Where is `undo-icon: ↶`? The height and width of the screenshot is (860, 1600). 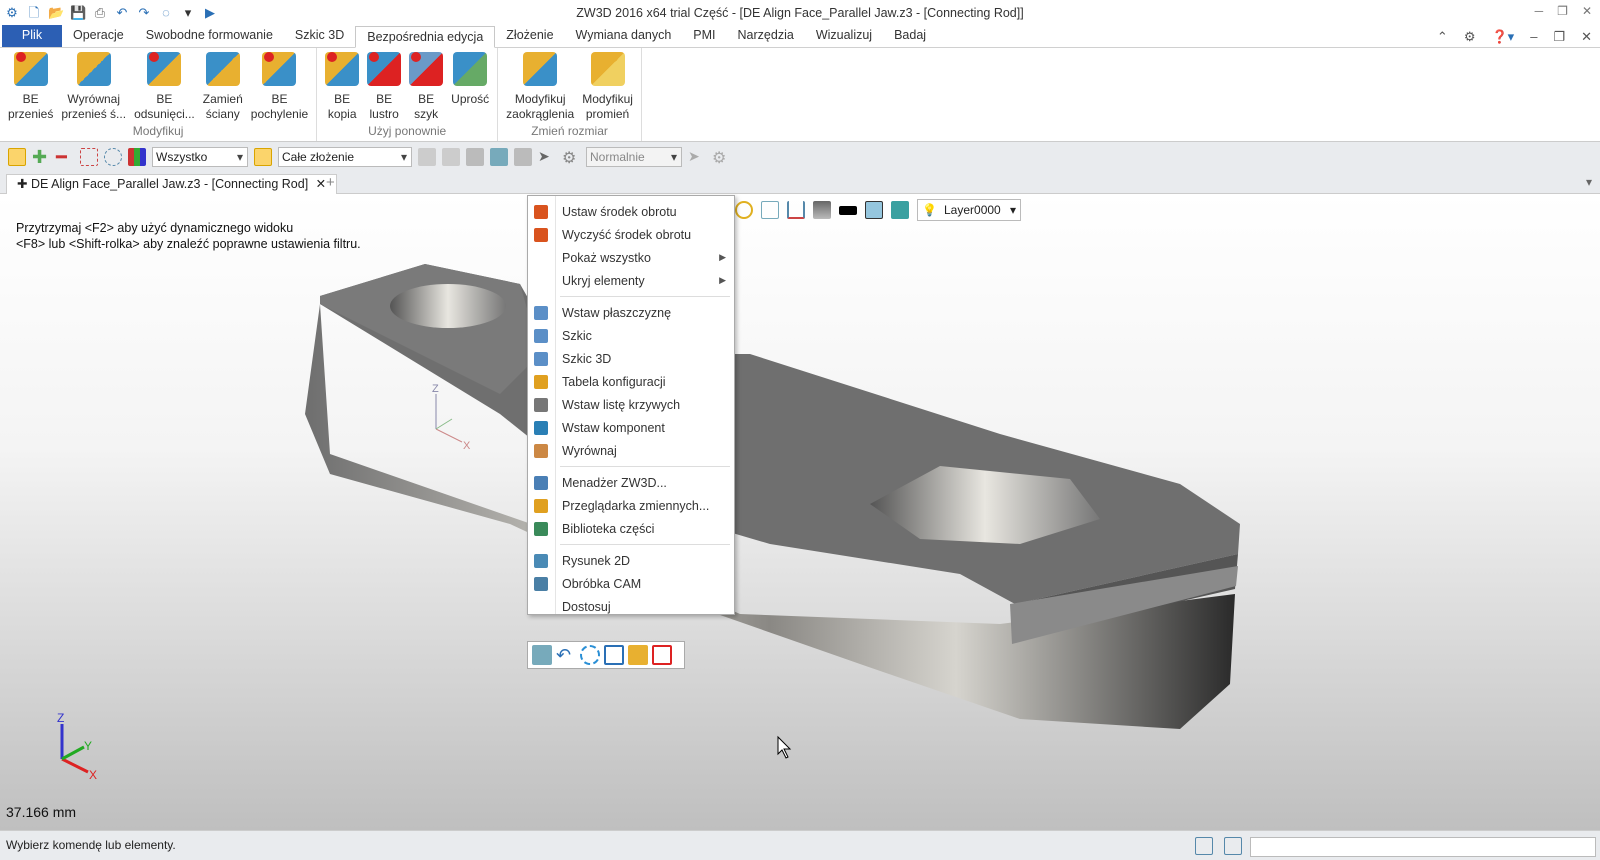 undo-icon: ↶ is located at coordinates (566, 655).